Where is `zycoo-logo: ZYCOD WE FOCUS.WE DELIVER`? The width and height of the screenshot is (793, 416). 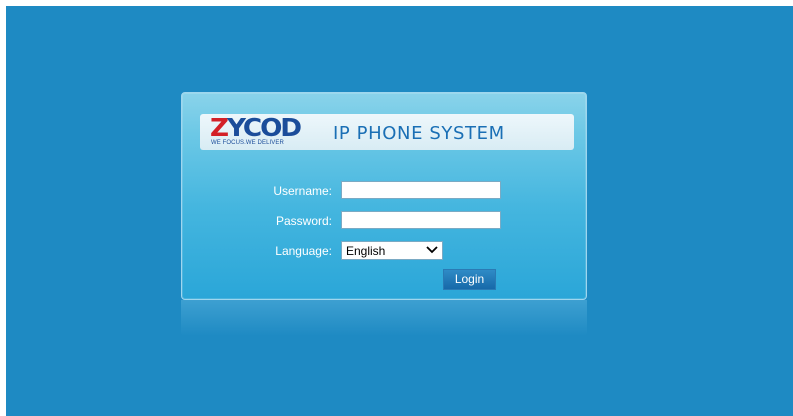 zycoo-logo: ZYCOD WE FOCUS.WE DELIVER is located at coordinates (260, 130).